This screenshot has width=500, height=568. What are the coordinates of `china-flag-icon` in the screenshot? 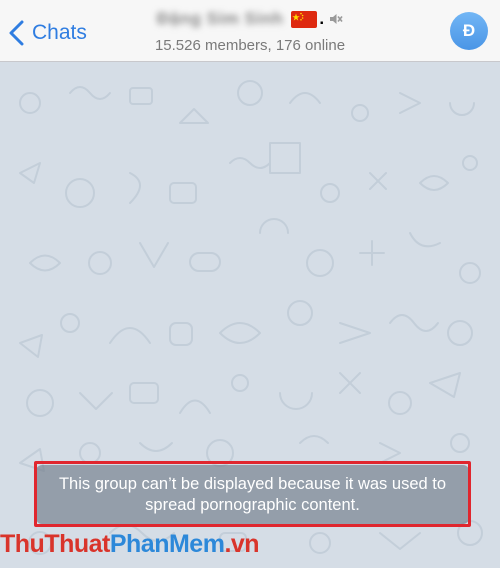 It's located at (304, 19).